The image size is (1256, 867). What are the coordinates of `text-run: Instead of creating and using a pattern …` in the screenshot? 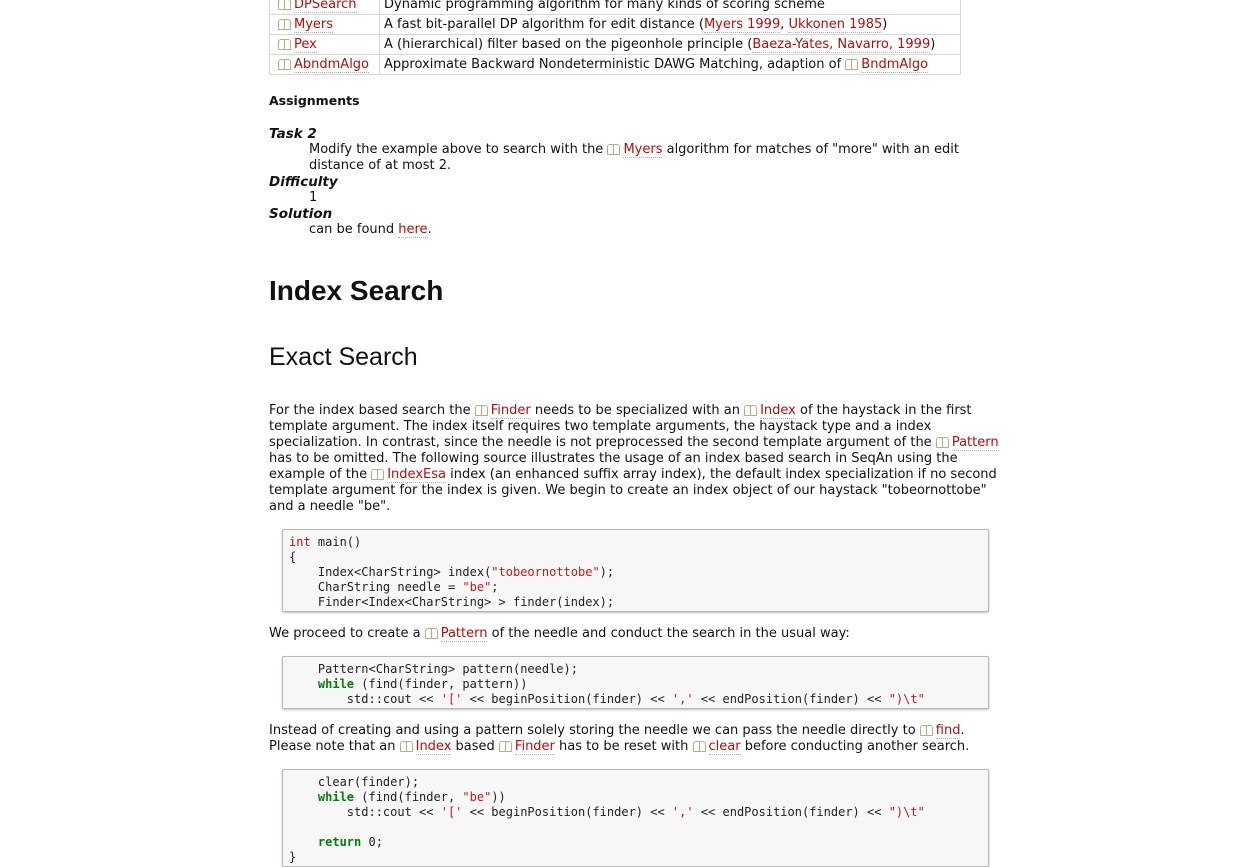 It's located at (594, 730).